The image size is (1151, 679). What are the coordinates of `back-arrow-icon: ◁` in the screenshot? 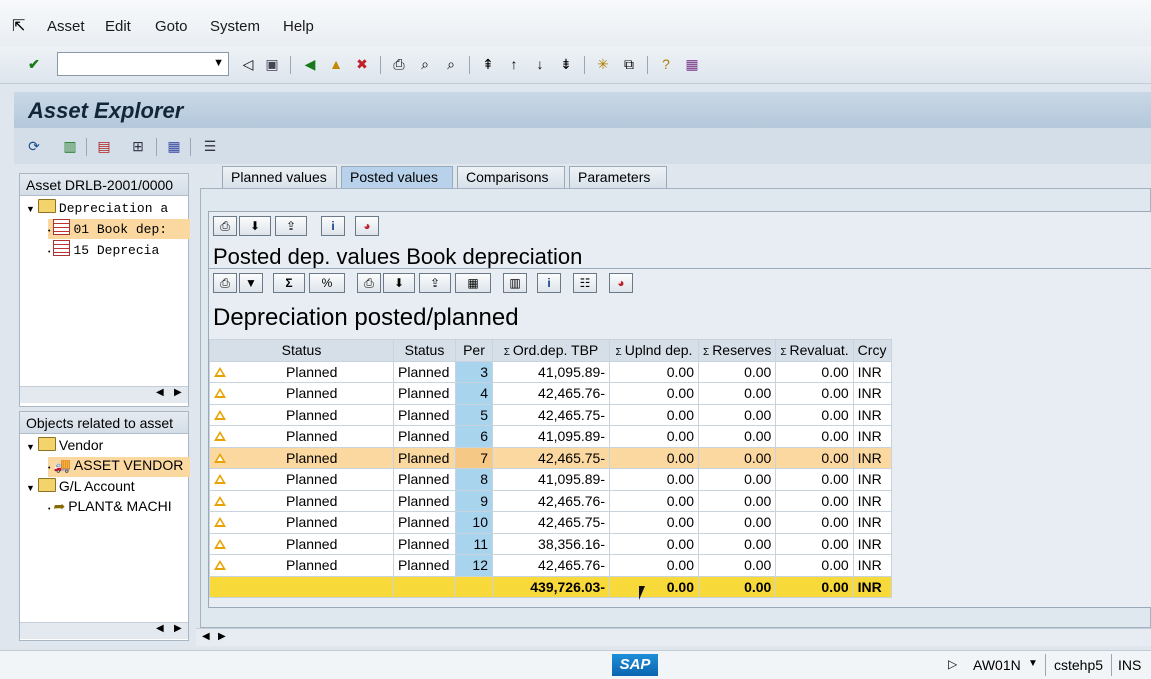 It's located at (248, 64).